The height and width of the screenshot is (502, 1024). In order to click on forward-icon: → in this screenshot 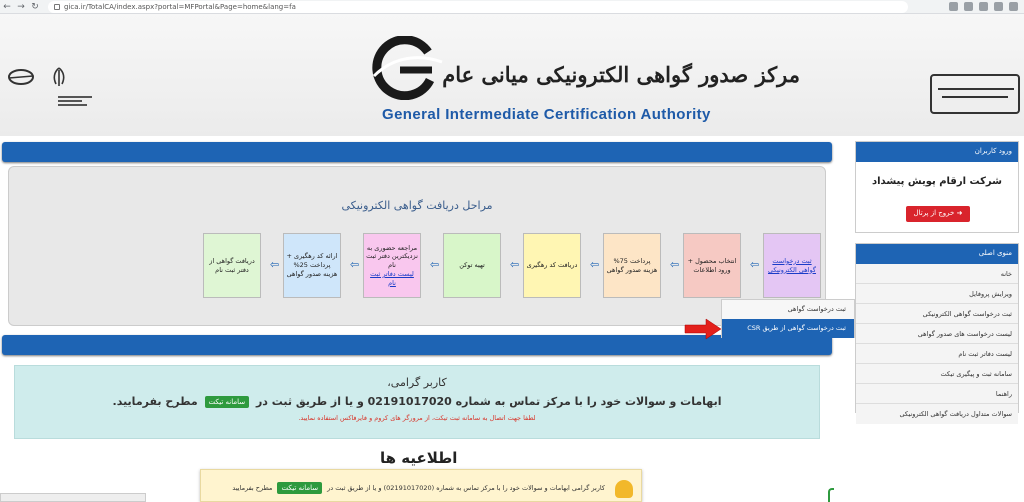, I will do `click(21, 7)`.